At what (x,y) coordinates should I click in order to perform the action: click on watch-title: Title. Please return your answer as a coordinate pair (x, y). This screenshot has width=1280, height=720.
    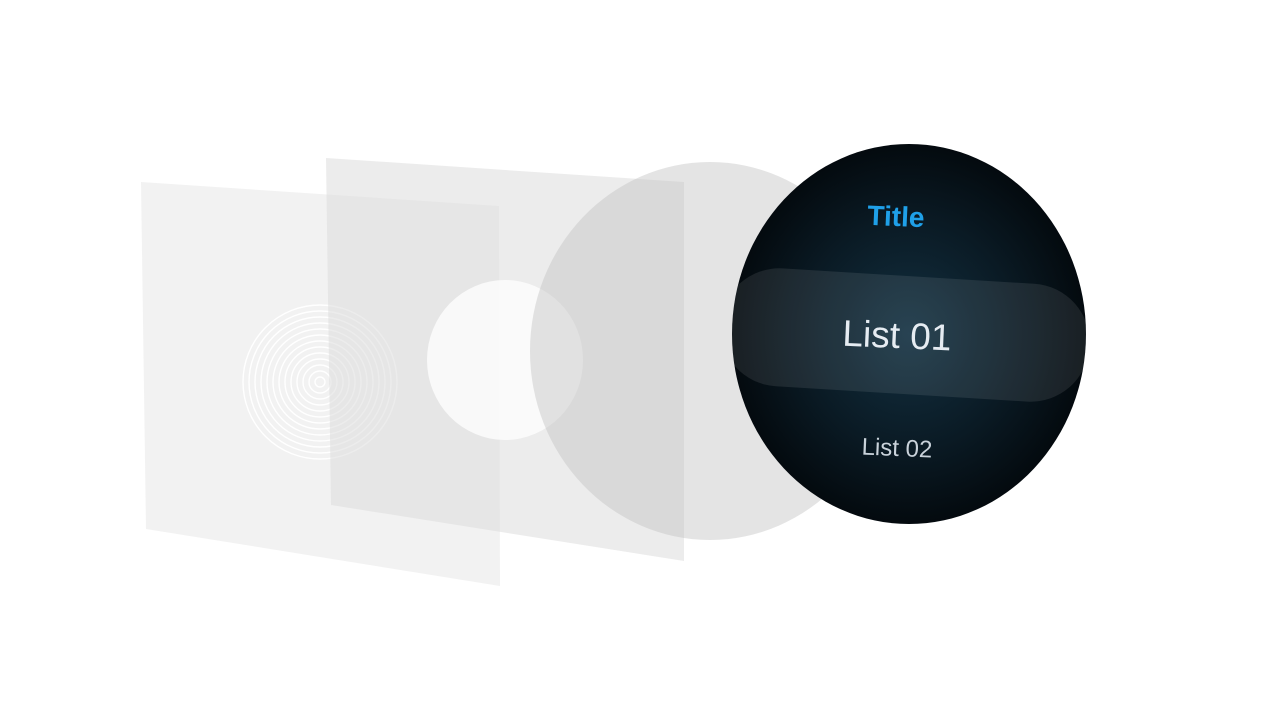
    Looking at the image, I should click on (896, 216).